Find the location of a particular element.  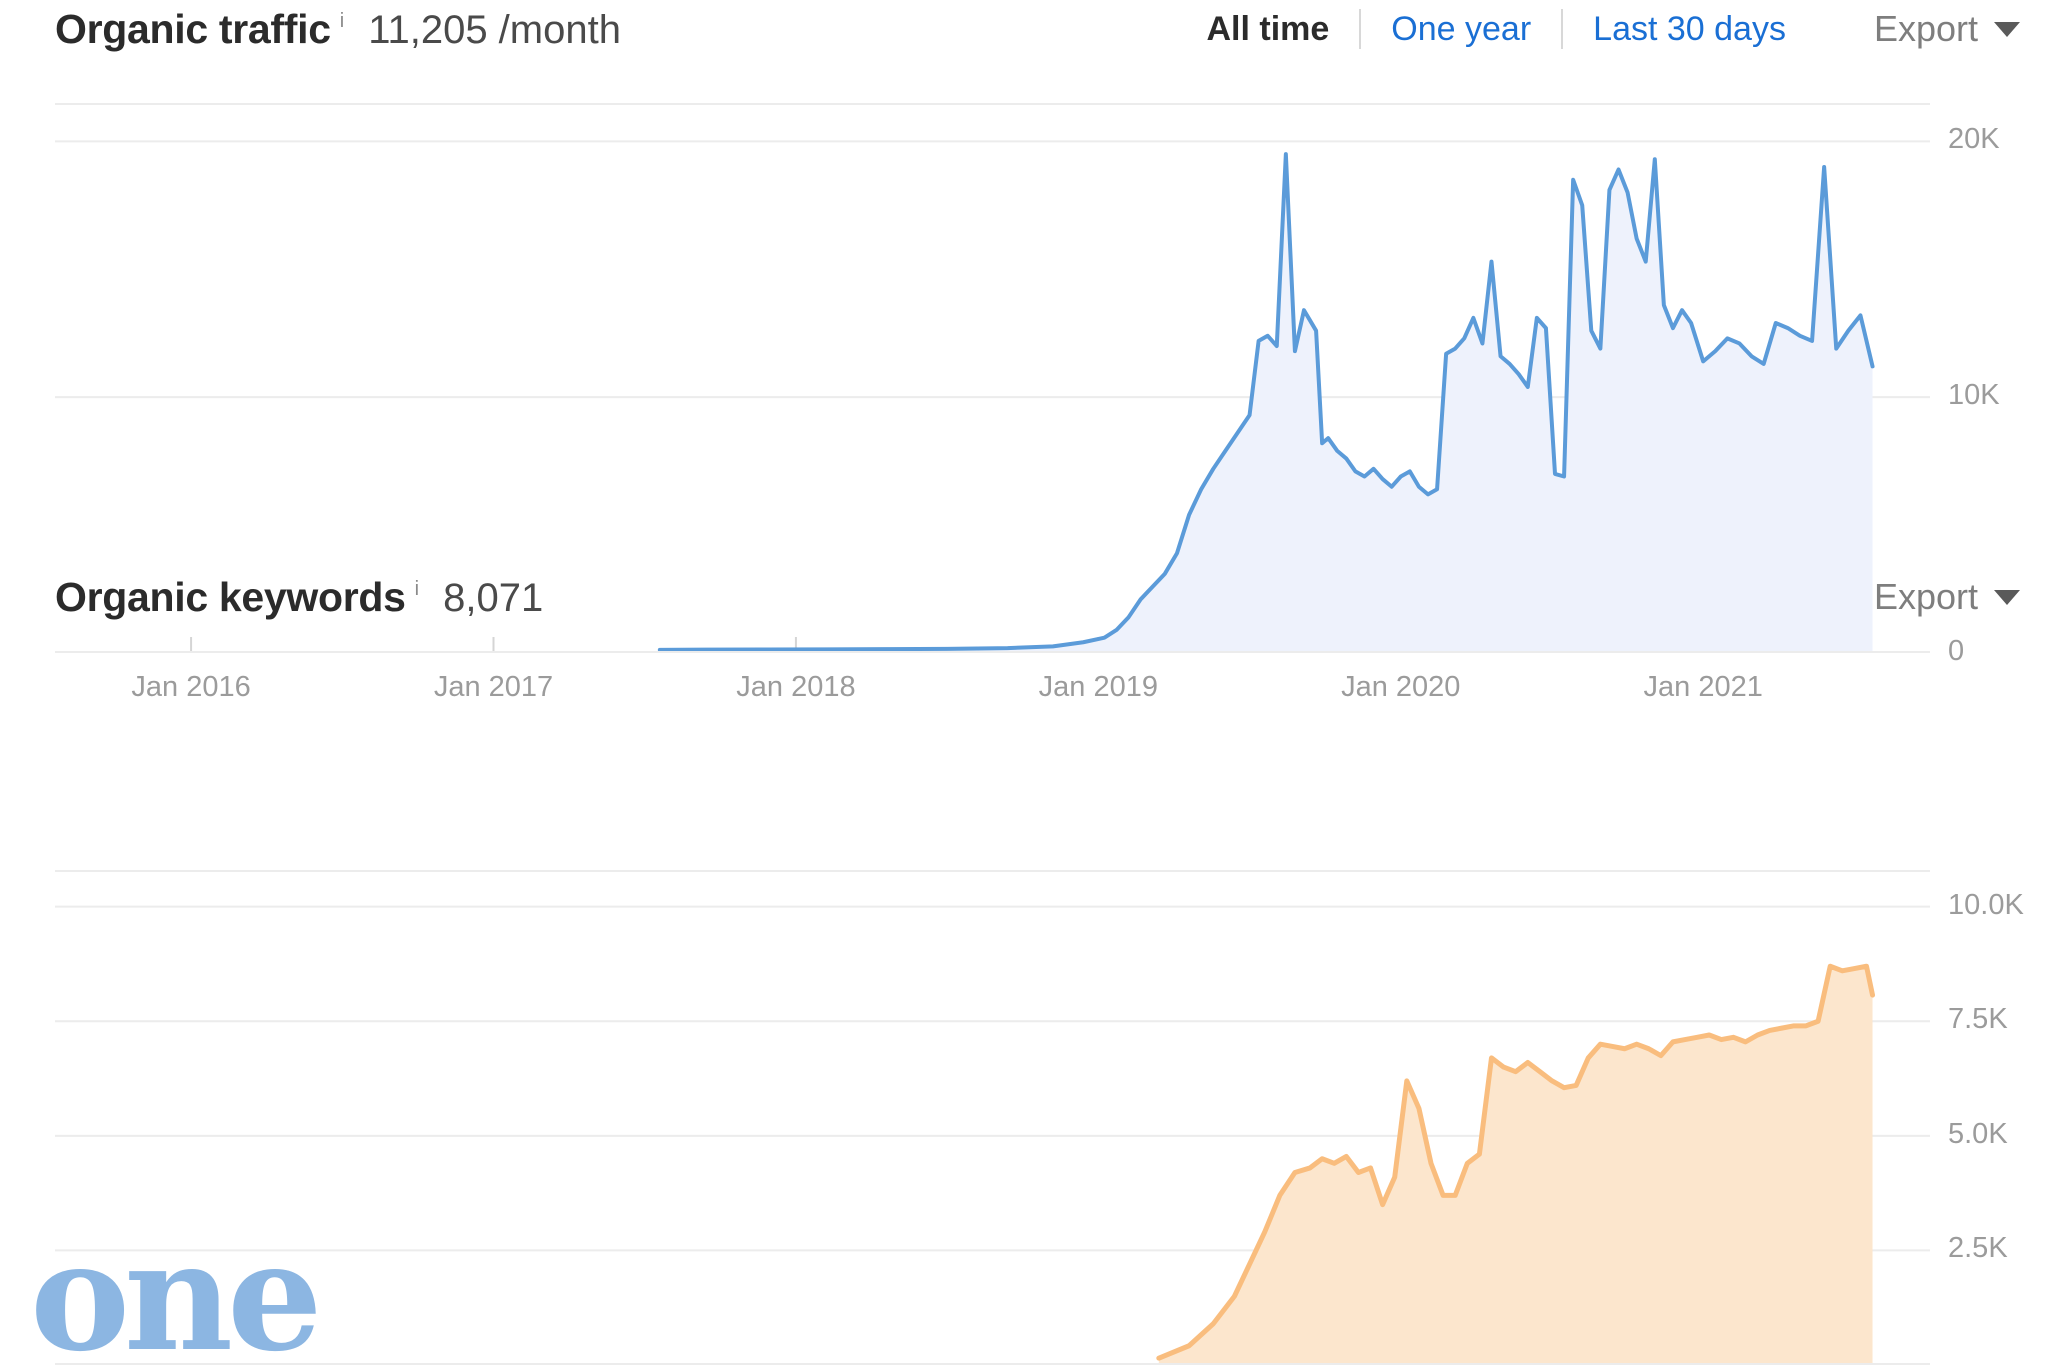

y-axis-tick: 10.0K is located at coordinates (1986, 904).